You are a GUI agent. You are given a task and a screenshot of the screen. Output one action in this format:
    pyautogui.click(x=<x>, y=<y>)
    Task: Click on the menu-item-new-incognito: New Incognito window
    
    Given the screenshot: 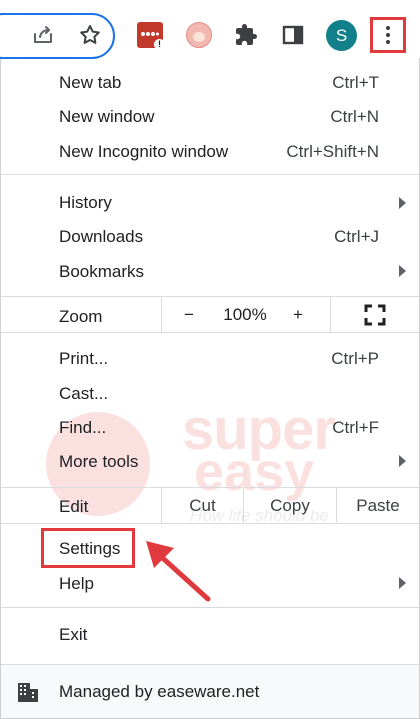 What is the action you would take?
    pyautogui.click(x=143, y=152)
    